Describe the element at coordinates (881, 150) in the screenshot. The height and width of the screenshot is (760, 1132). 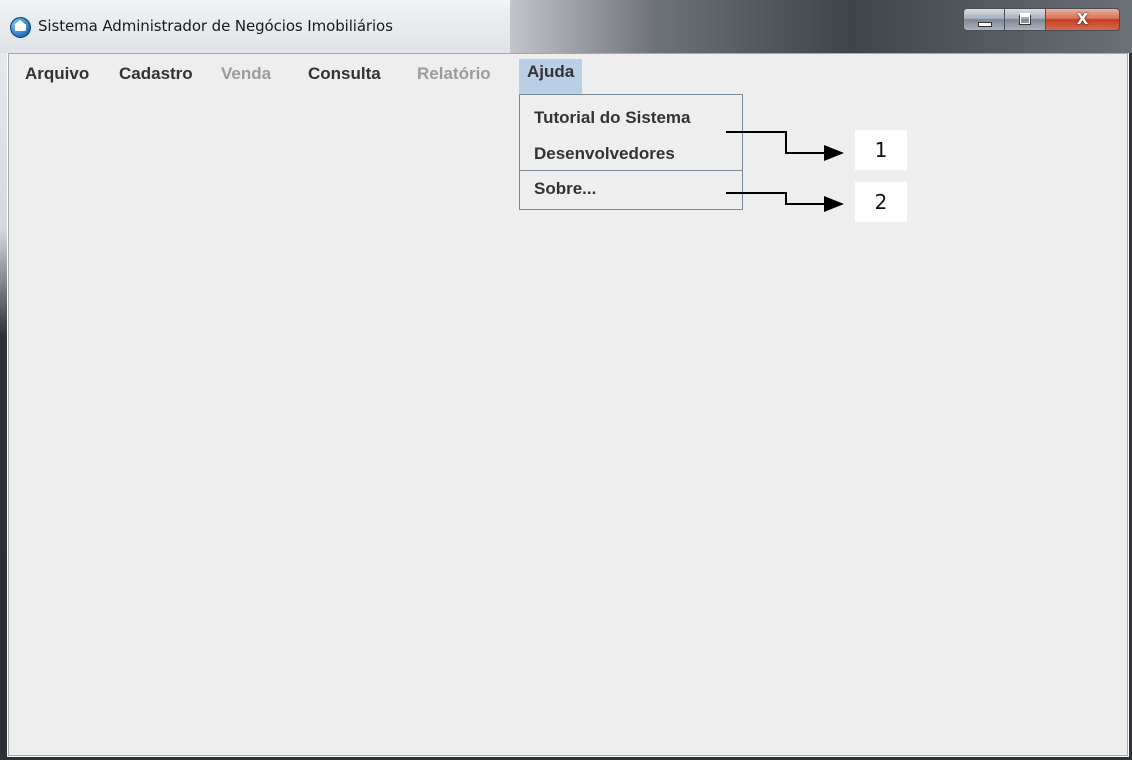
I see `callout-1: 1` at that location.